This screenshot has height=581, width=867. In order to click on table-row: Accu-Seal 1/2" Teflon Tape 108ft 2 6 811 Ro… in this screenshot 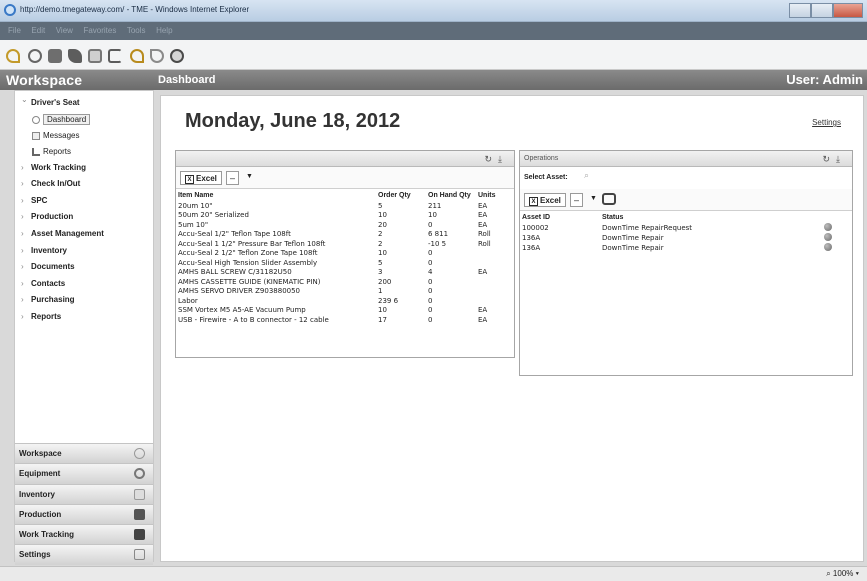, I will do `click(345, 235)`.